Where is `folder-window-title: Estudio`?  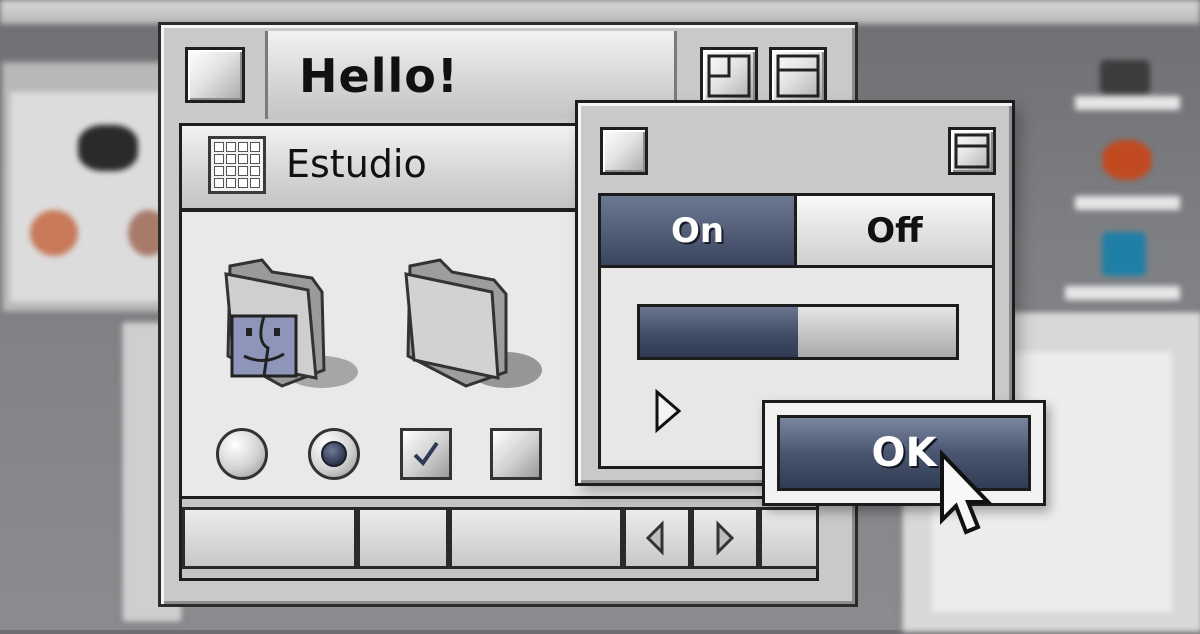 folder-window-title: Estudio is located at coordinates (356, 164).